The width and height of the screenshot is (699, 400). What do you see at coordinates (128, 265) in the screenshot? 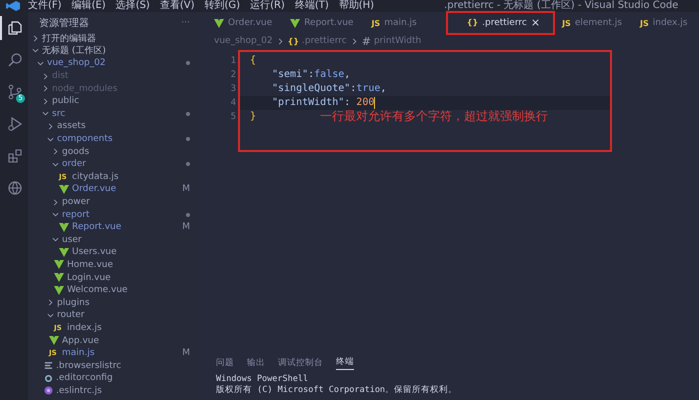
I see `file-name: Home.vue` at bounding box center [128, 265].